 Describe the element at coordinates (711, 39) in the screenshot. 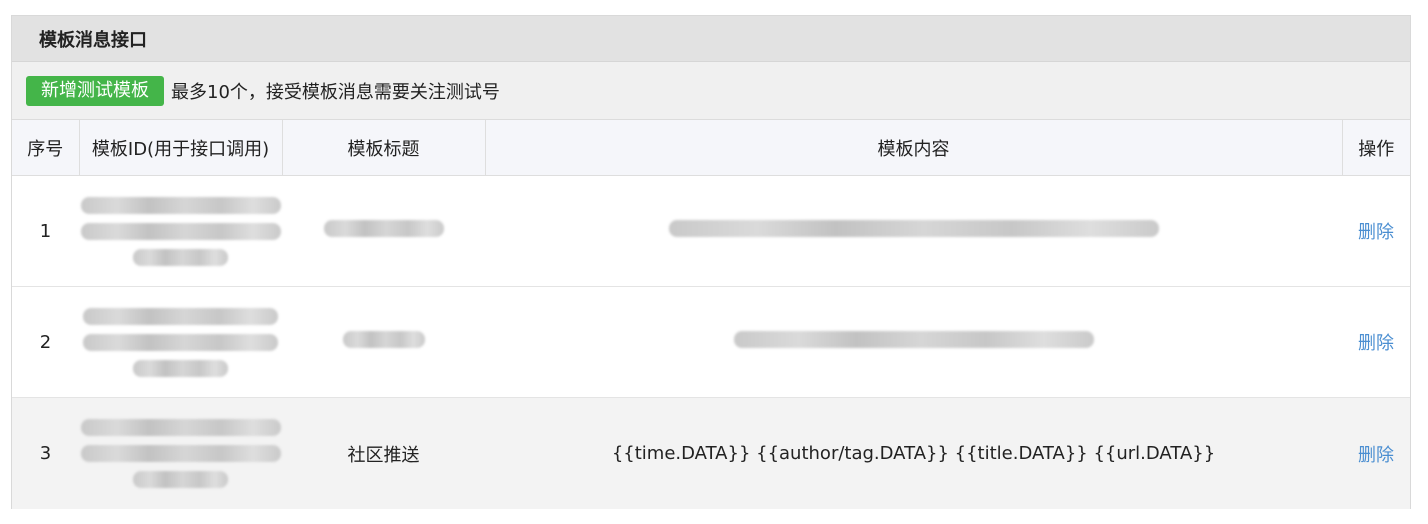

I see `panel-header: 模板消息接口` at that location.